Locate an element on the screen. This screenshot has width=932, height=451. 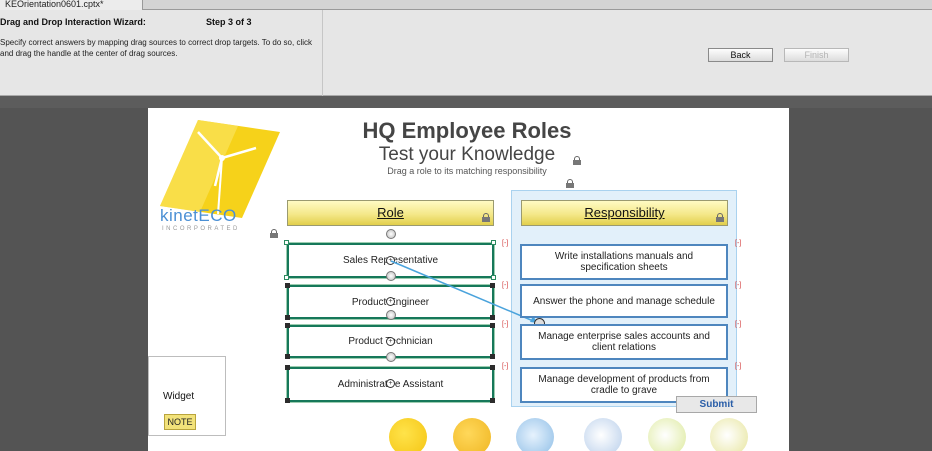
responsibility-header: Responsibility is located at coordinates (624, 213).